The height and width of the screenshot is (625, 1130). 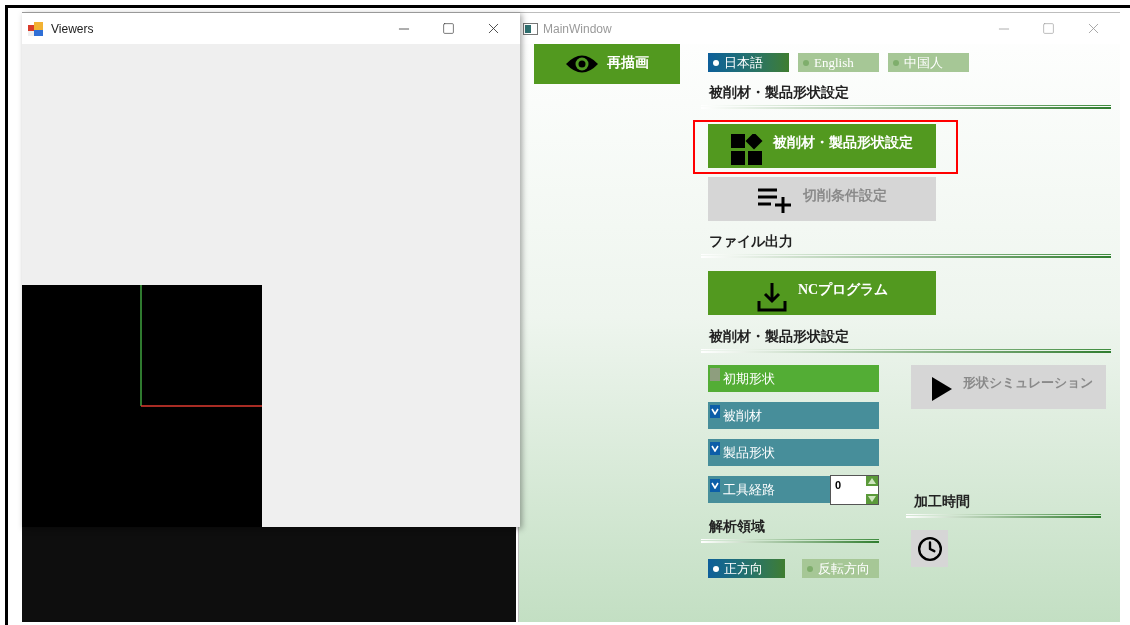 What do you see at coordinates (737, 527) in the screenshot?
I see `section-heading: 解析領域` at bounding box center [737, 527].